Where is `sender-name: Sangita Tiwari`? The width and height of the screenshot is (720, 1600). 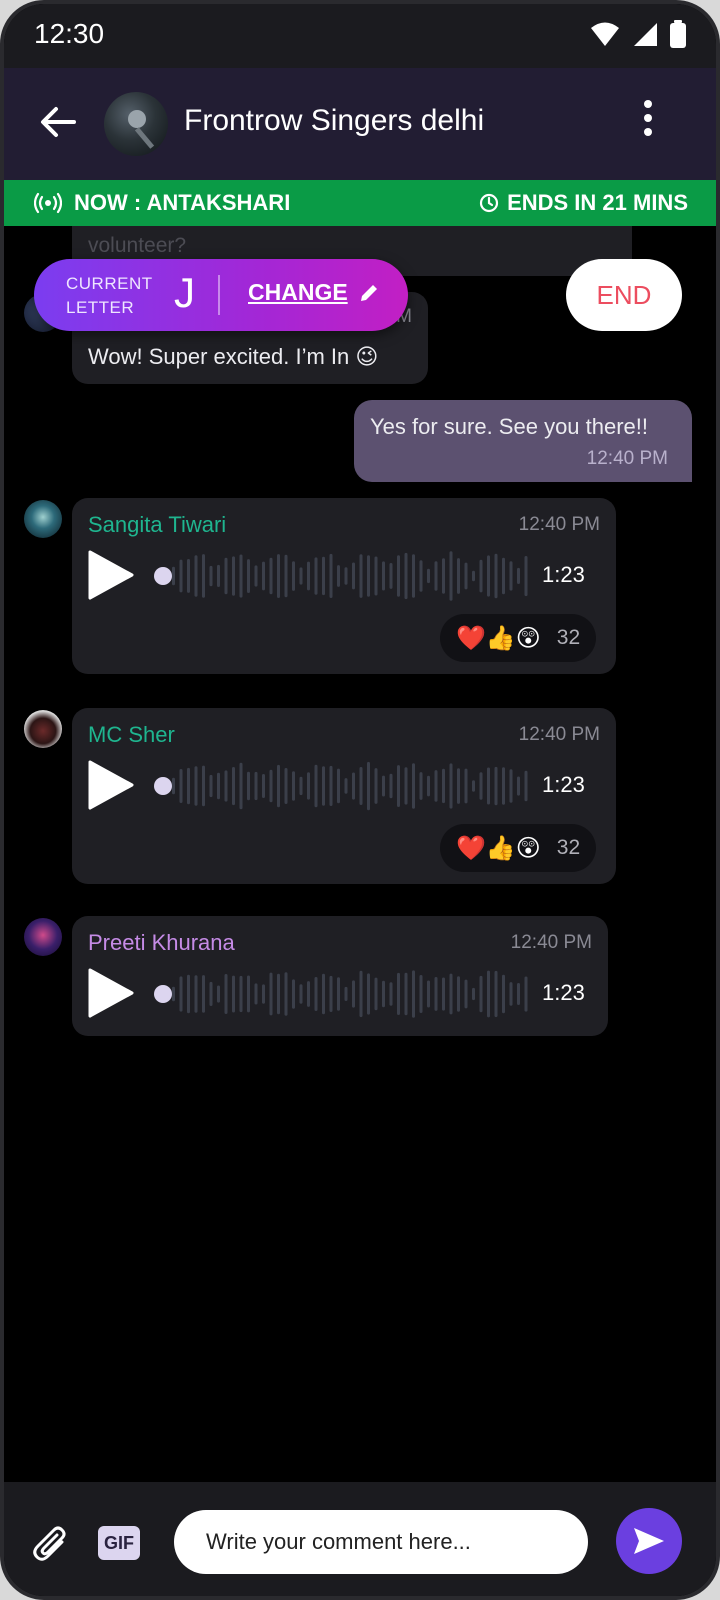
sender-name: Sangita Tiwari is located at coordinates (157, 525).